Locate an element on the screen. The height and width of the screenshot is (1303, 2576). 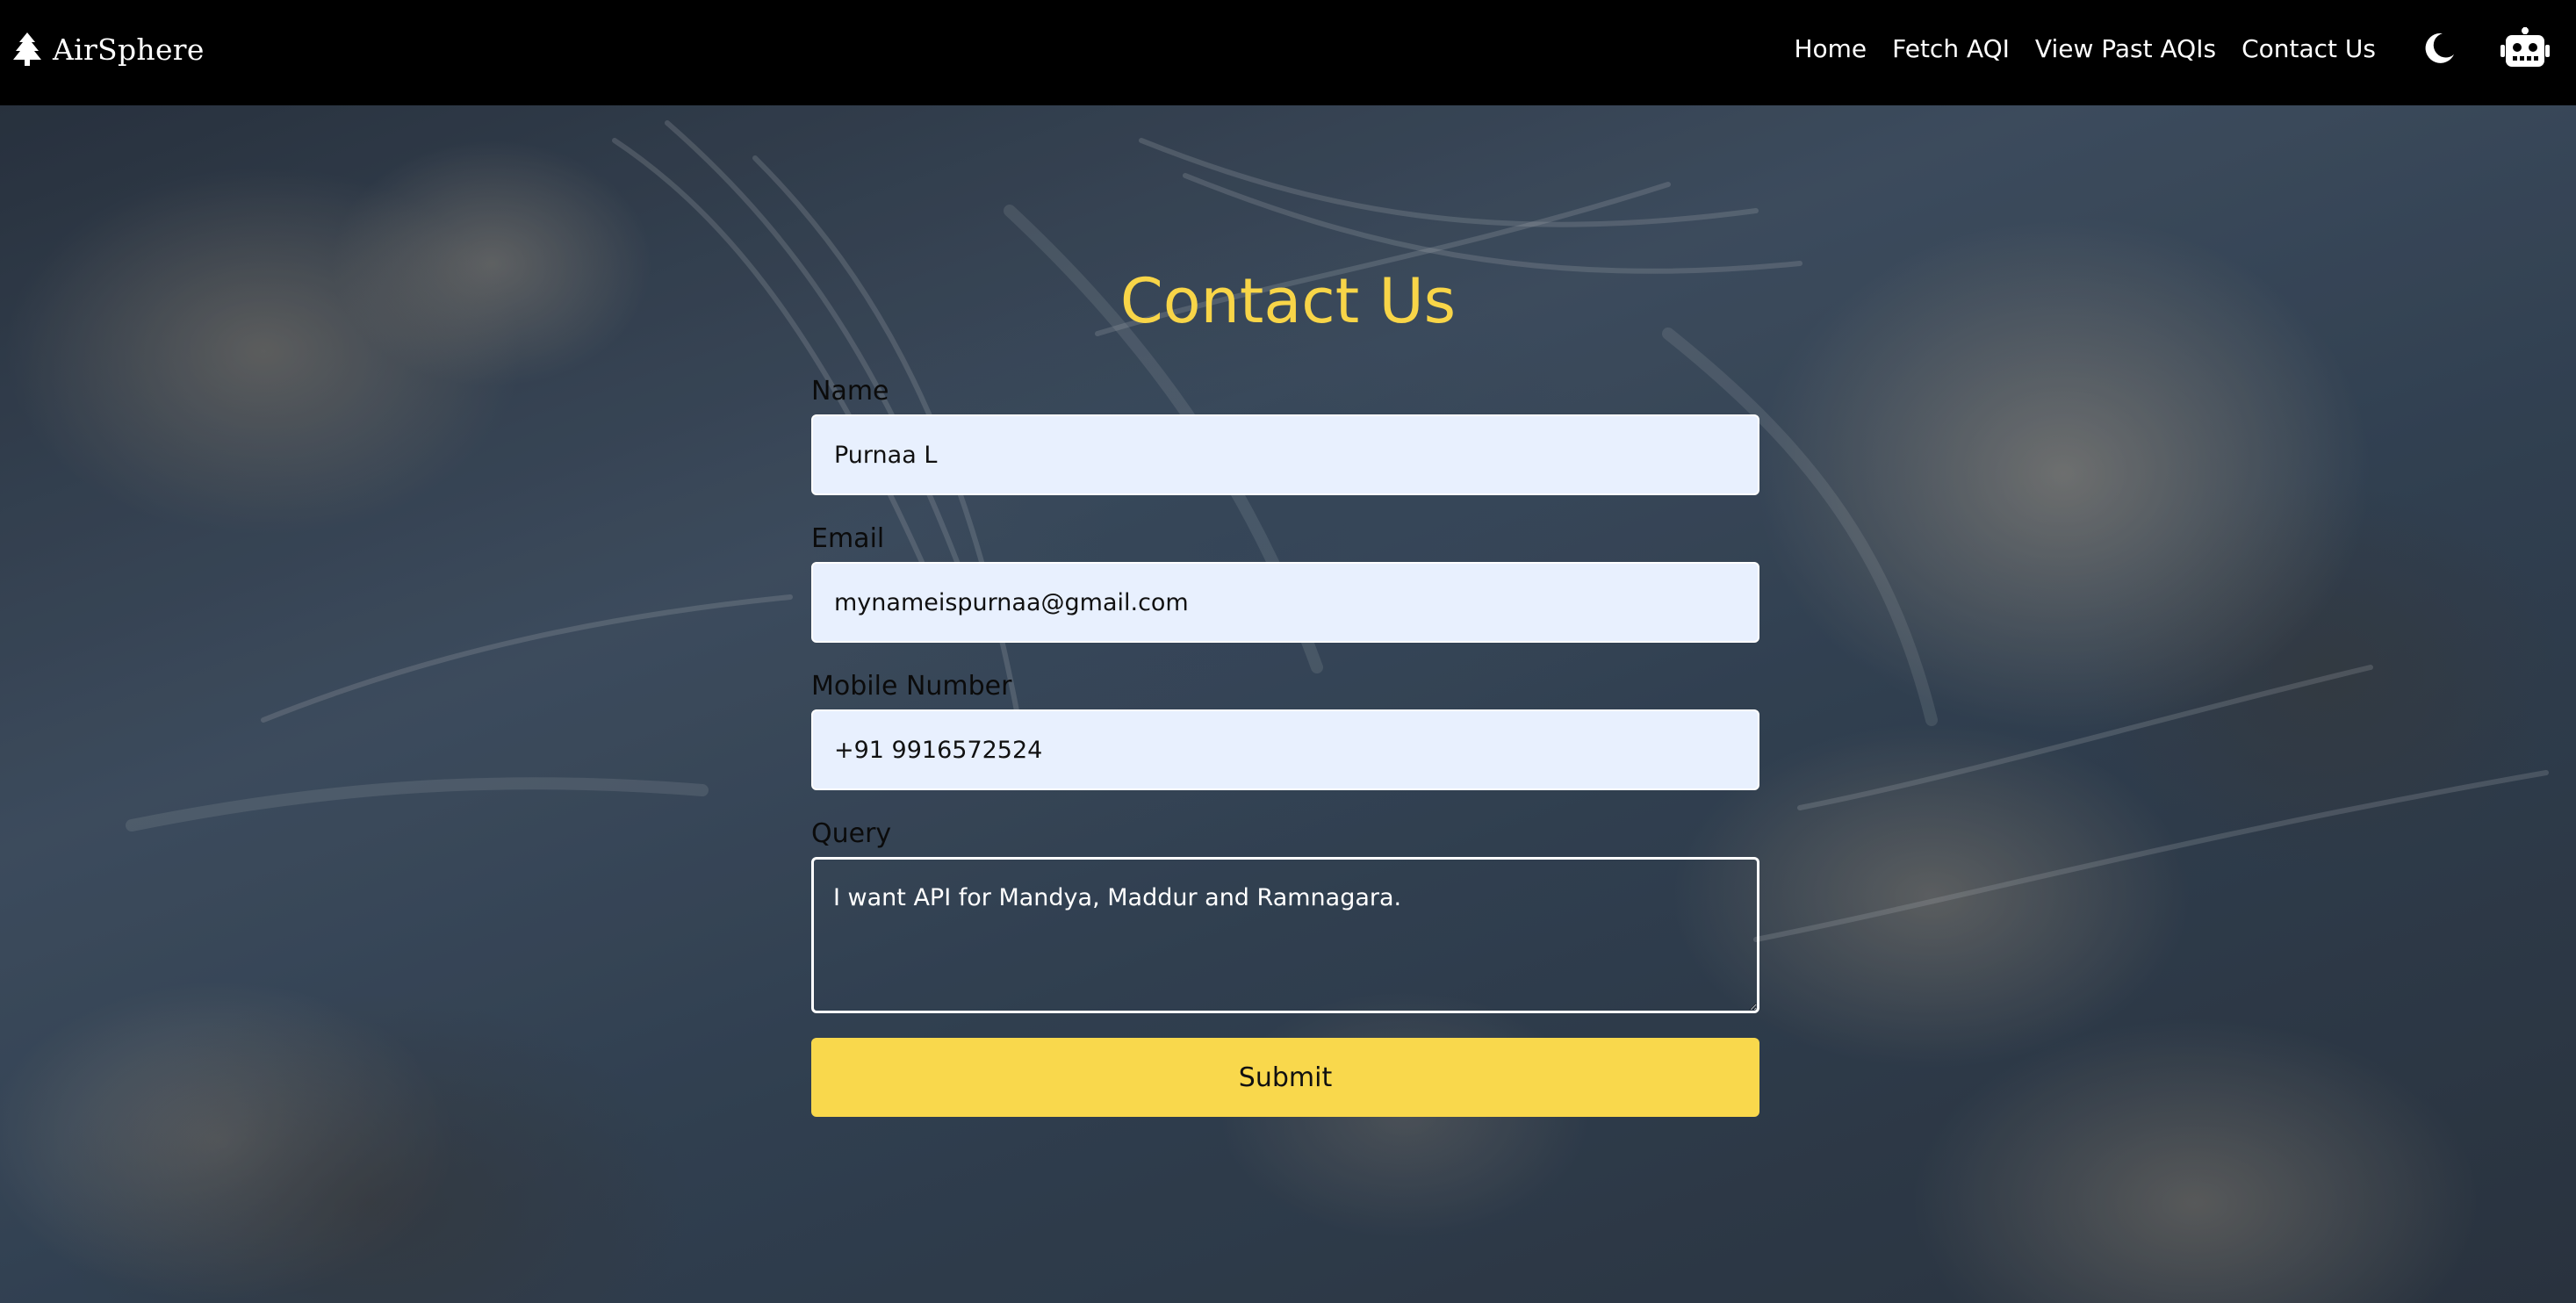
email-field is located at coordinates (1285, 602).